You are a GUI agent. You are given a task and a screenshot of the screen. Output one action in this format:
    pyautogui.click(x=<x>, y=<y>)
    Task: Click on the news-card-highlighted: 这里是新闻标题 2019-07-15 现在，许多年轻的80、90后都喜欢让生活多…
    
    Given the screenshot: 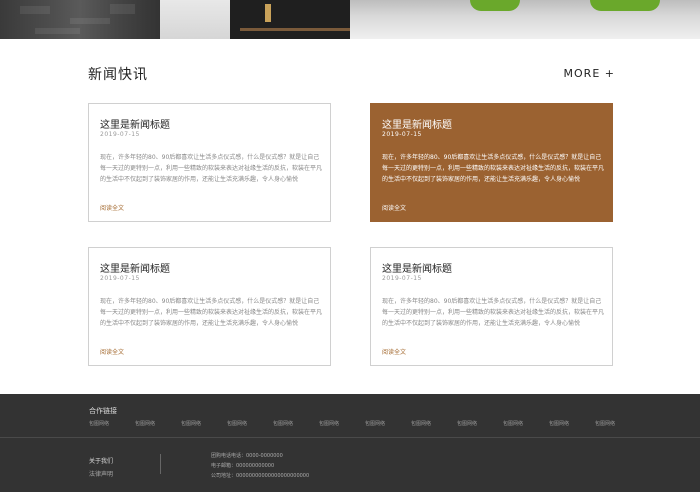 What is the action you would take?
    pyautogui.click(x=491, y=162)
    